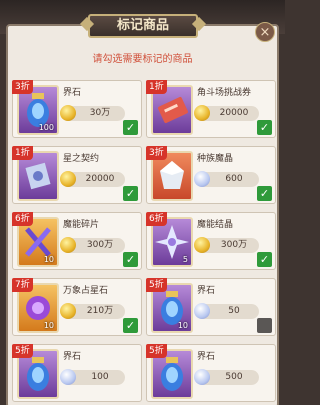 The height and width of the screenshot is (405, 320). What do you see at coordinates (224, 93) in the screenshot?
I see `item-name: 角斗场挑战券` at bounding box center [224, 93].